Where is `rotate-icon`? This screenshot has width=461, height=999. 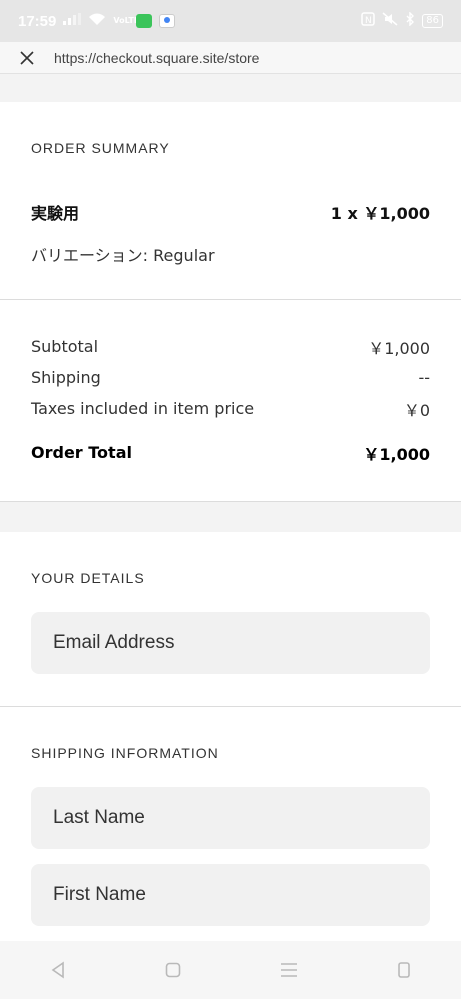
rotate-icon is located at coordinates (404, 970).